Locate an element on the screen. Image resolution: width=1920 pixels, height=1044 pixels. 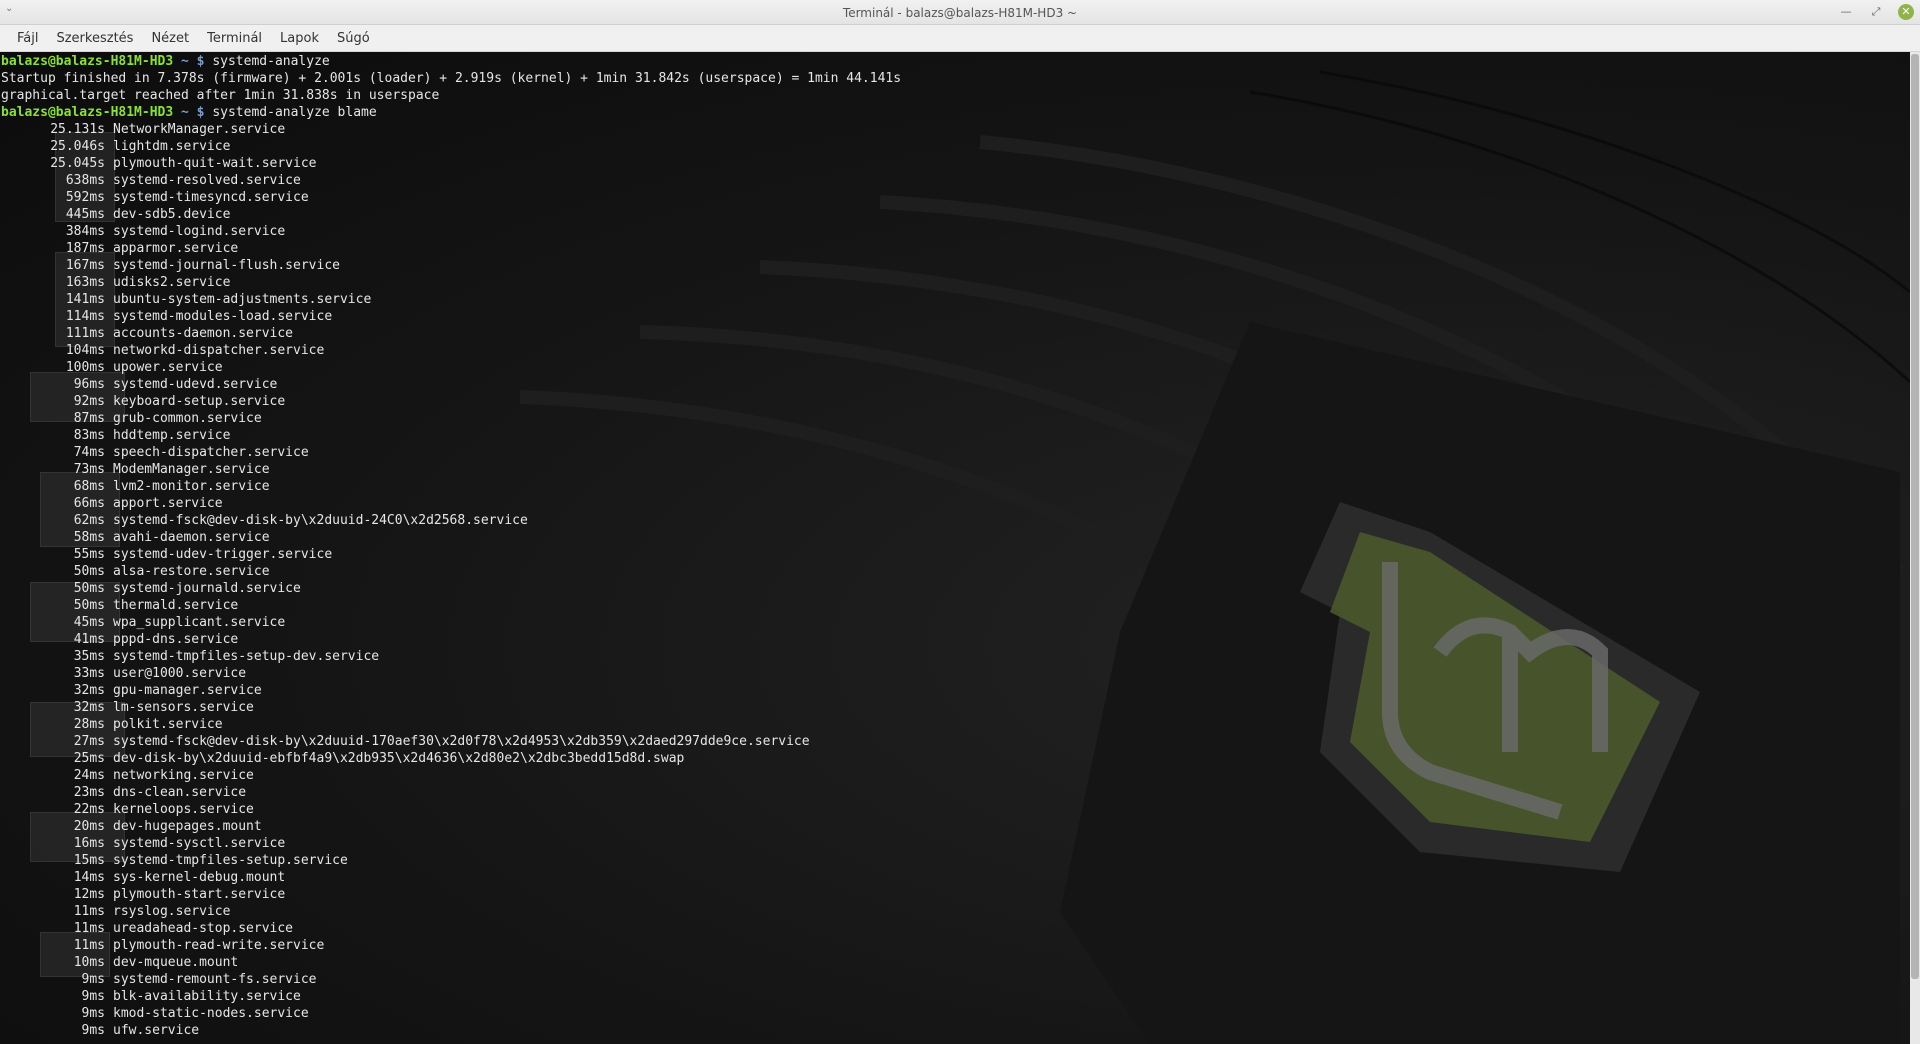
blame-row: 66ms apport.service is located at coordinates (945, 503).